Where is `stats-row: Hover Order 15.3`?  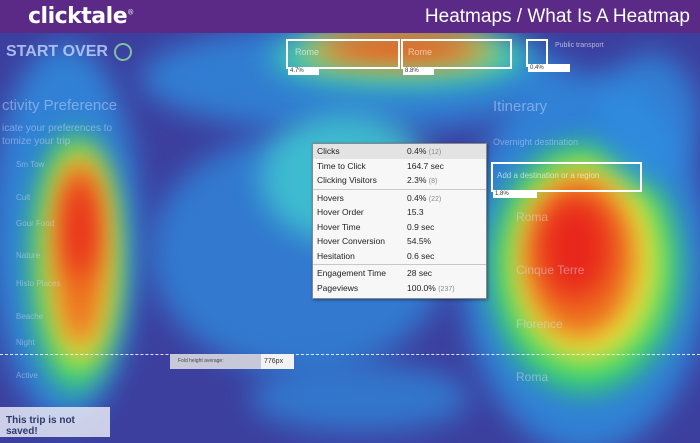 stats-row: Hover Order 15.3 is located at coordinates (399, 212).